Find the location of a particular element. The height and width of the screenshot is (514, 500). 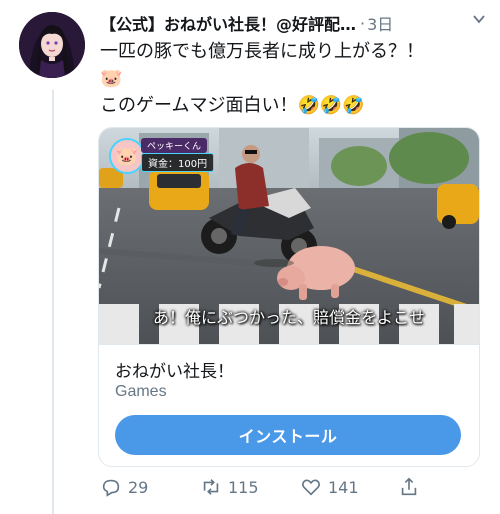

like-count: 141 is located at coordinates (343, 487).